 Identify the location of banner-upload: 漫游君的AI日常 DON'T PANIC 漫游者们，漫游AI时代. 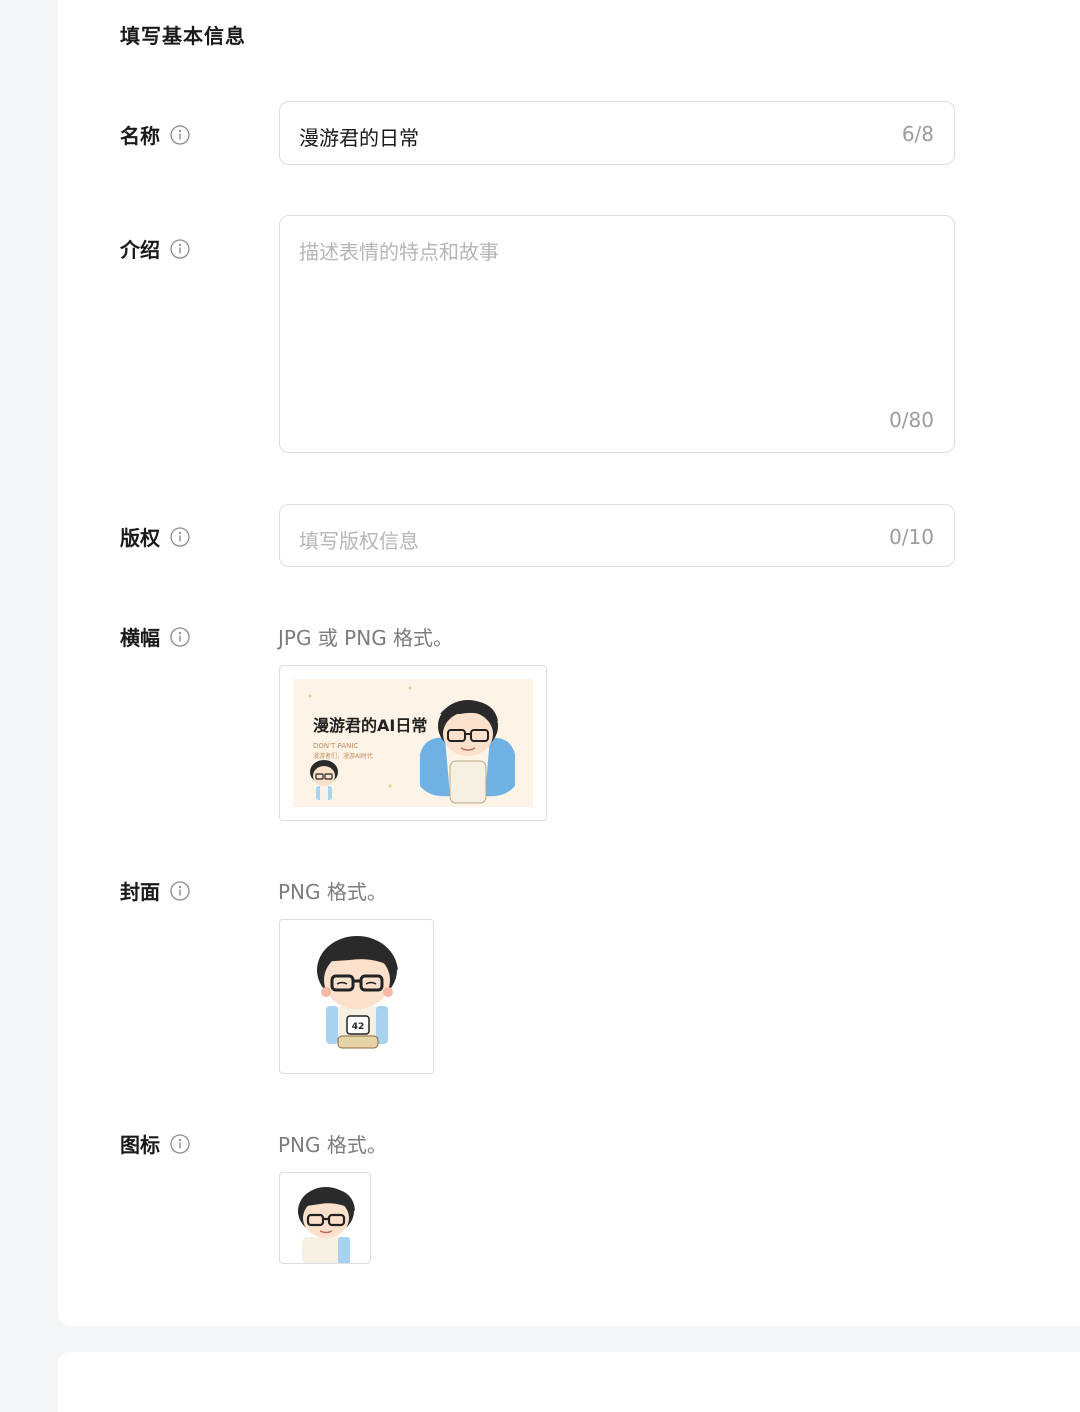
(413, 743).